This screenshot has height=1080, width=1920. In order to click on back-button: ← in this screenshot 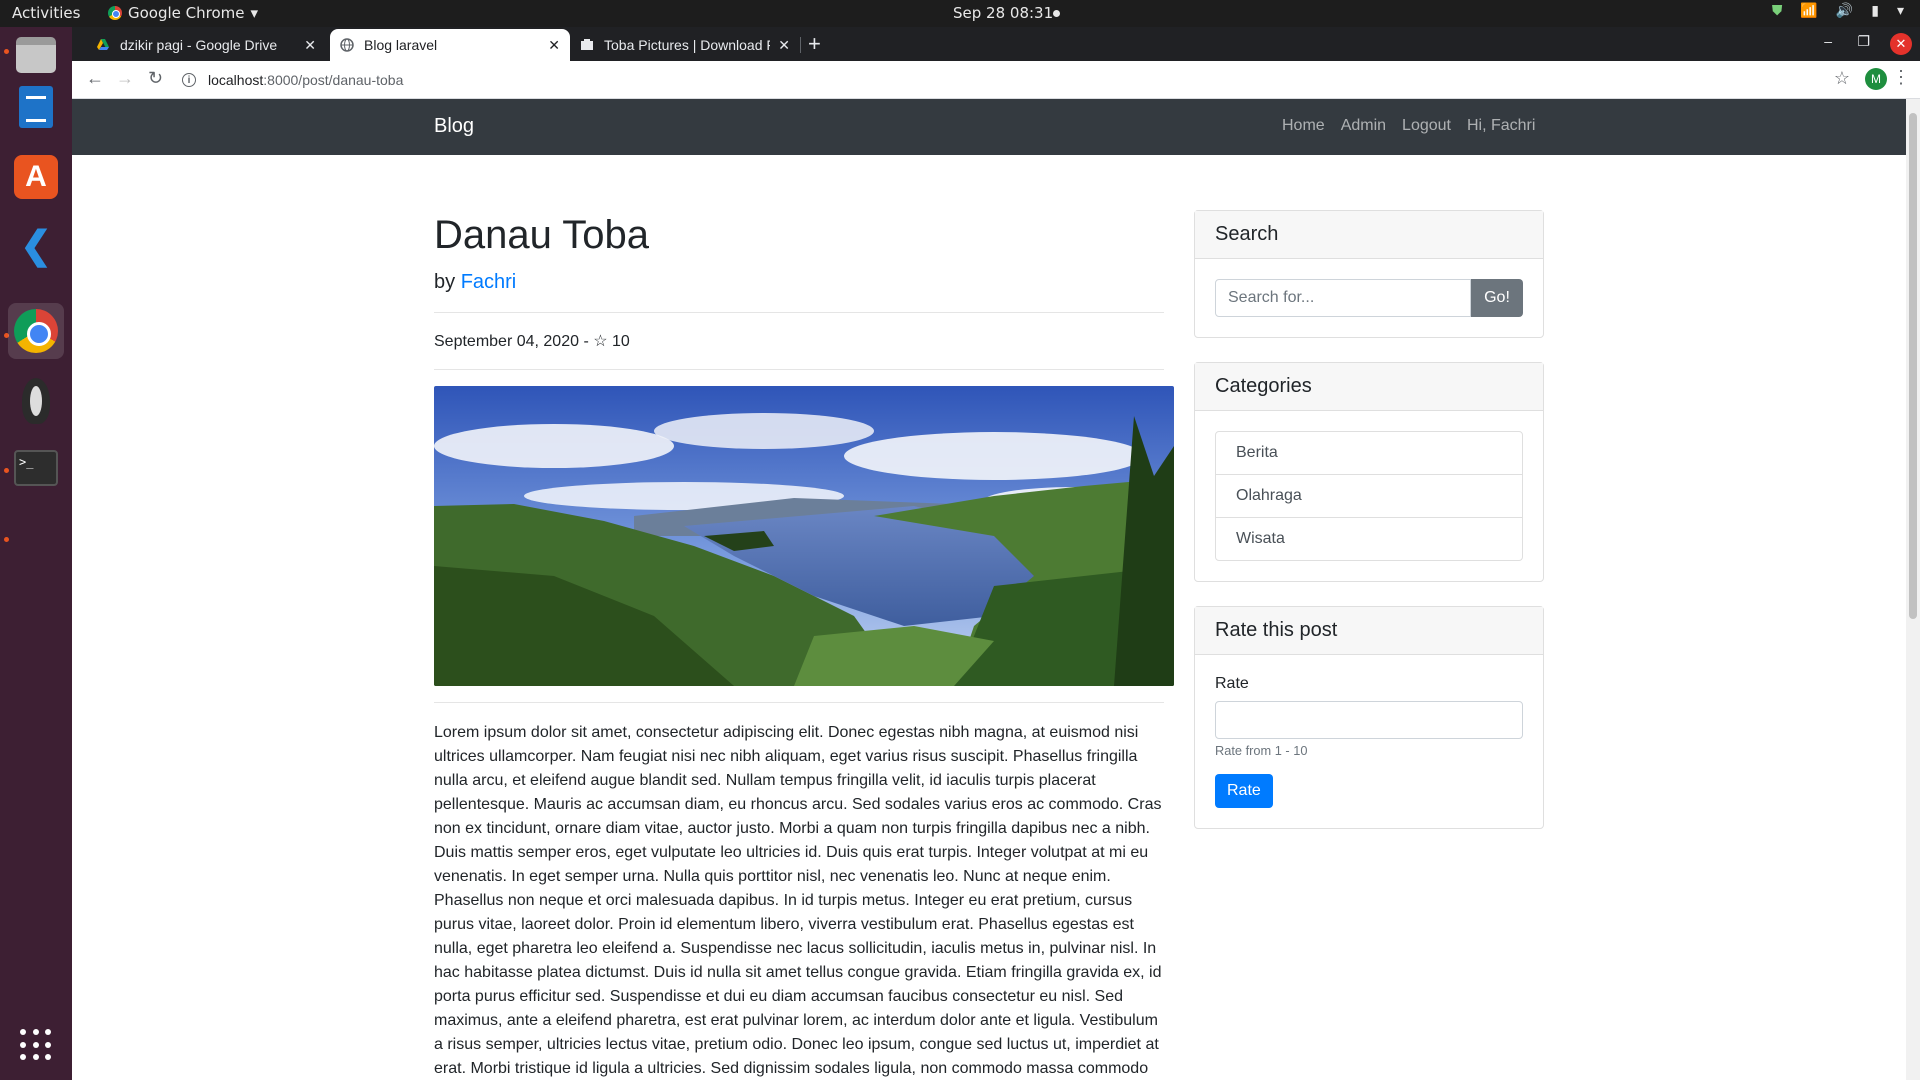, I will do `click(95, 78)`.